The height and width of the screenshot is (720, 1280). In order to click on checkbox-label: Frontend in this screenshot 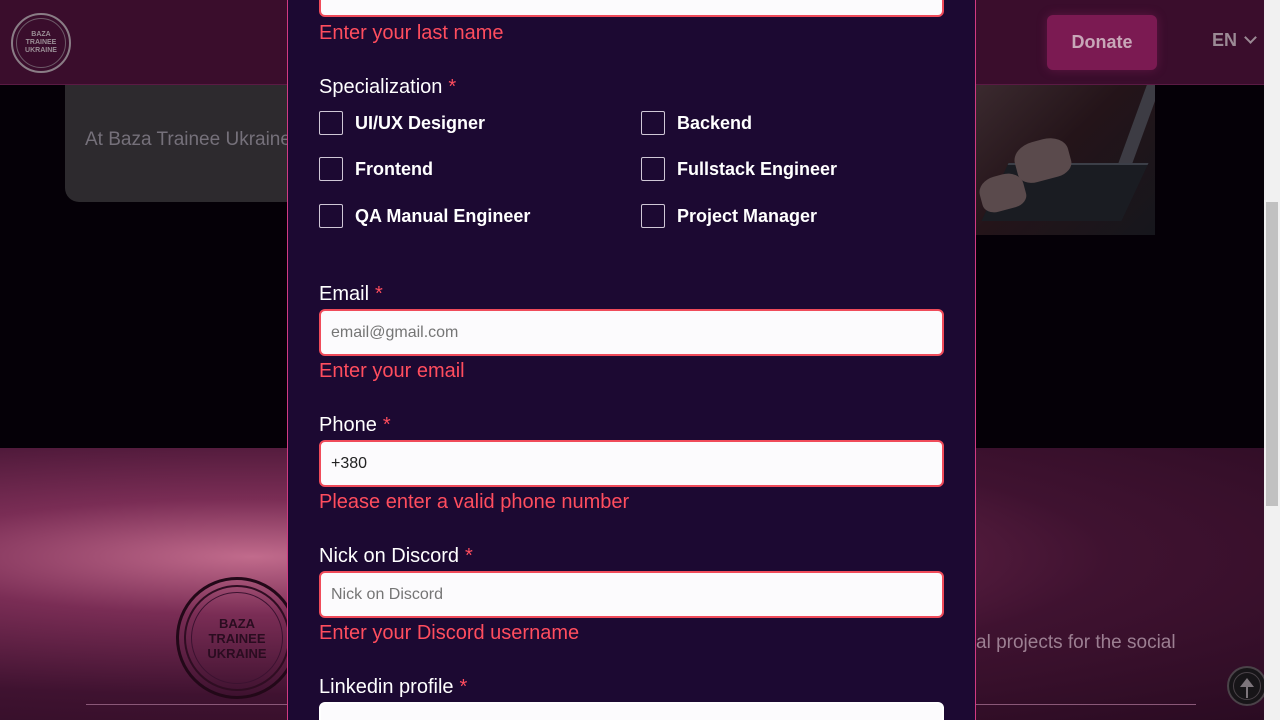, I will do `click(394, 168)`.